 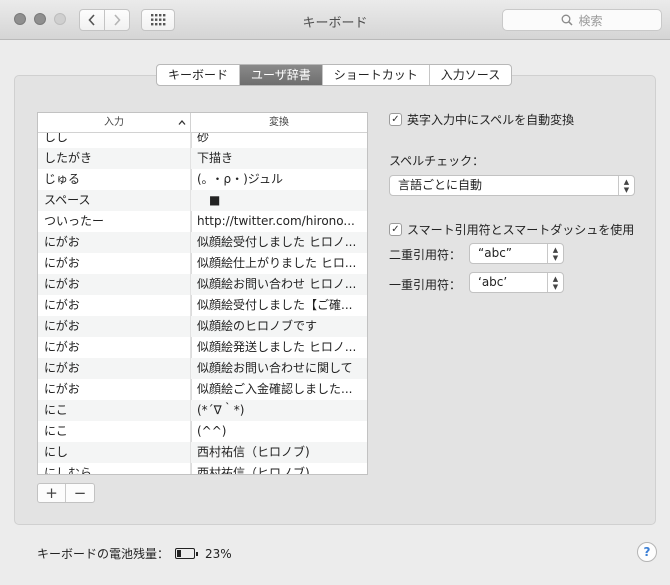 I want to click on column-header-input: 入力, so click(x=114, y=122).